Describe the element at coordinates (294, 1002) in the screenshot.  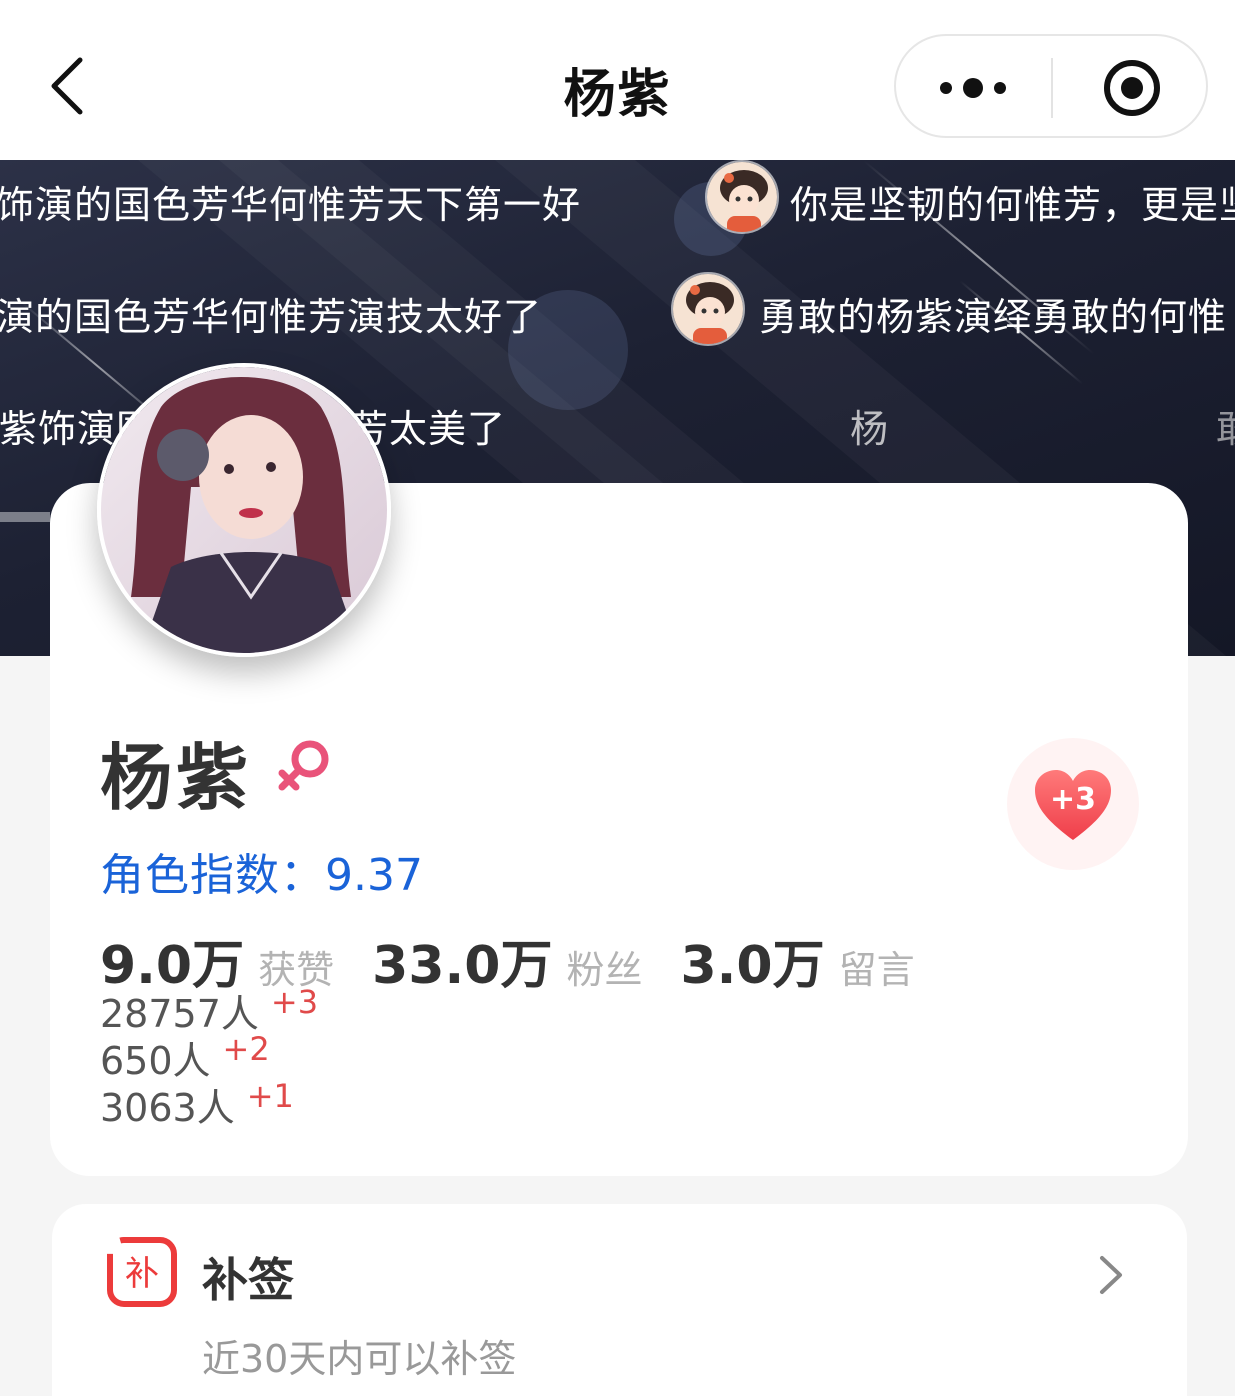
I see `count-delta: +3` at that location.